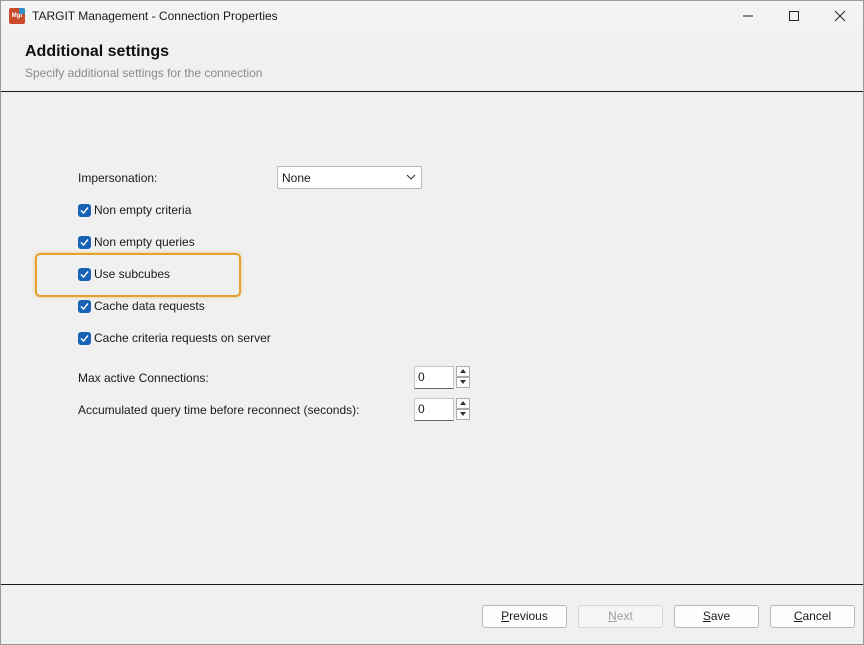  I want to click on save-button: Save, so click(716, 616).